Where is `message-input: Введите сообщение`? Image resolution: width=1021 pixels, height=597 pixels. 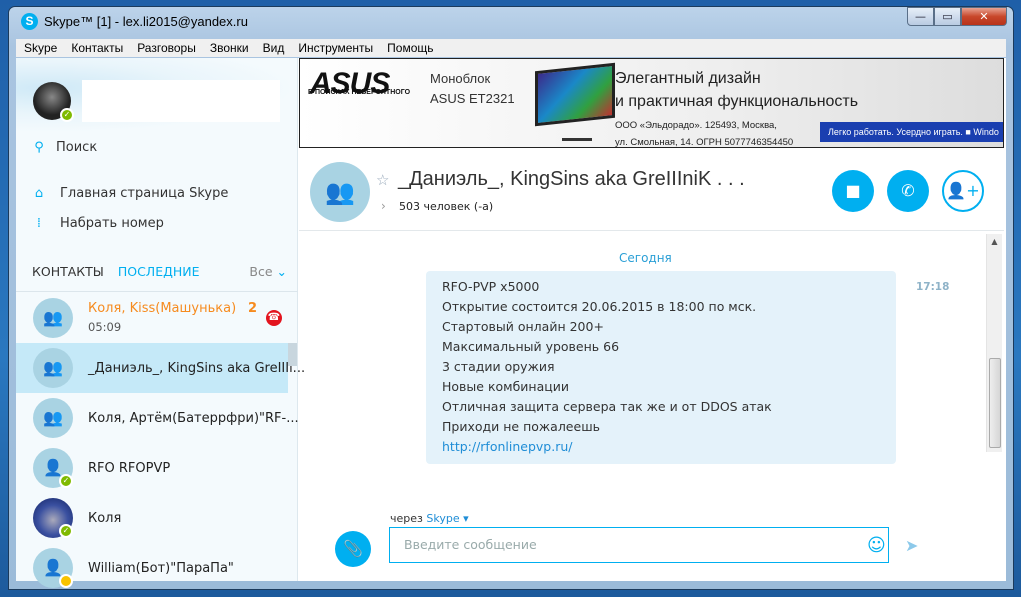
message-input: Введите сообщение is located at coordinates (639, 545).